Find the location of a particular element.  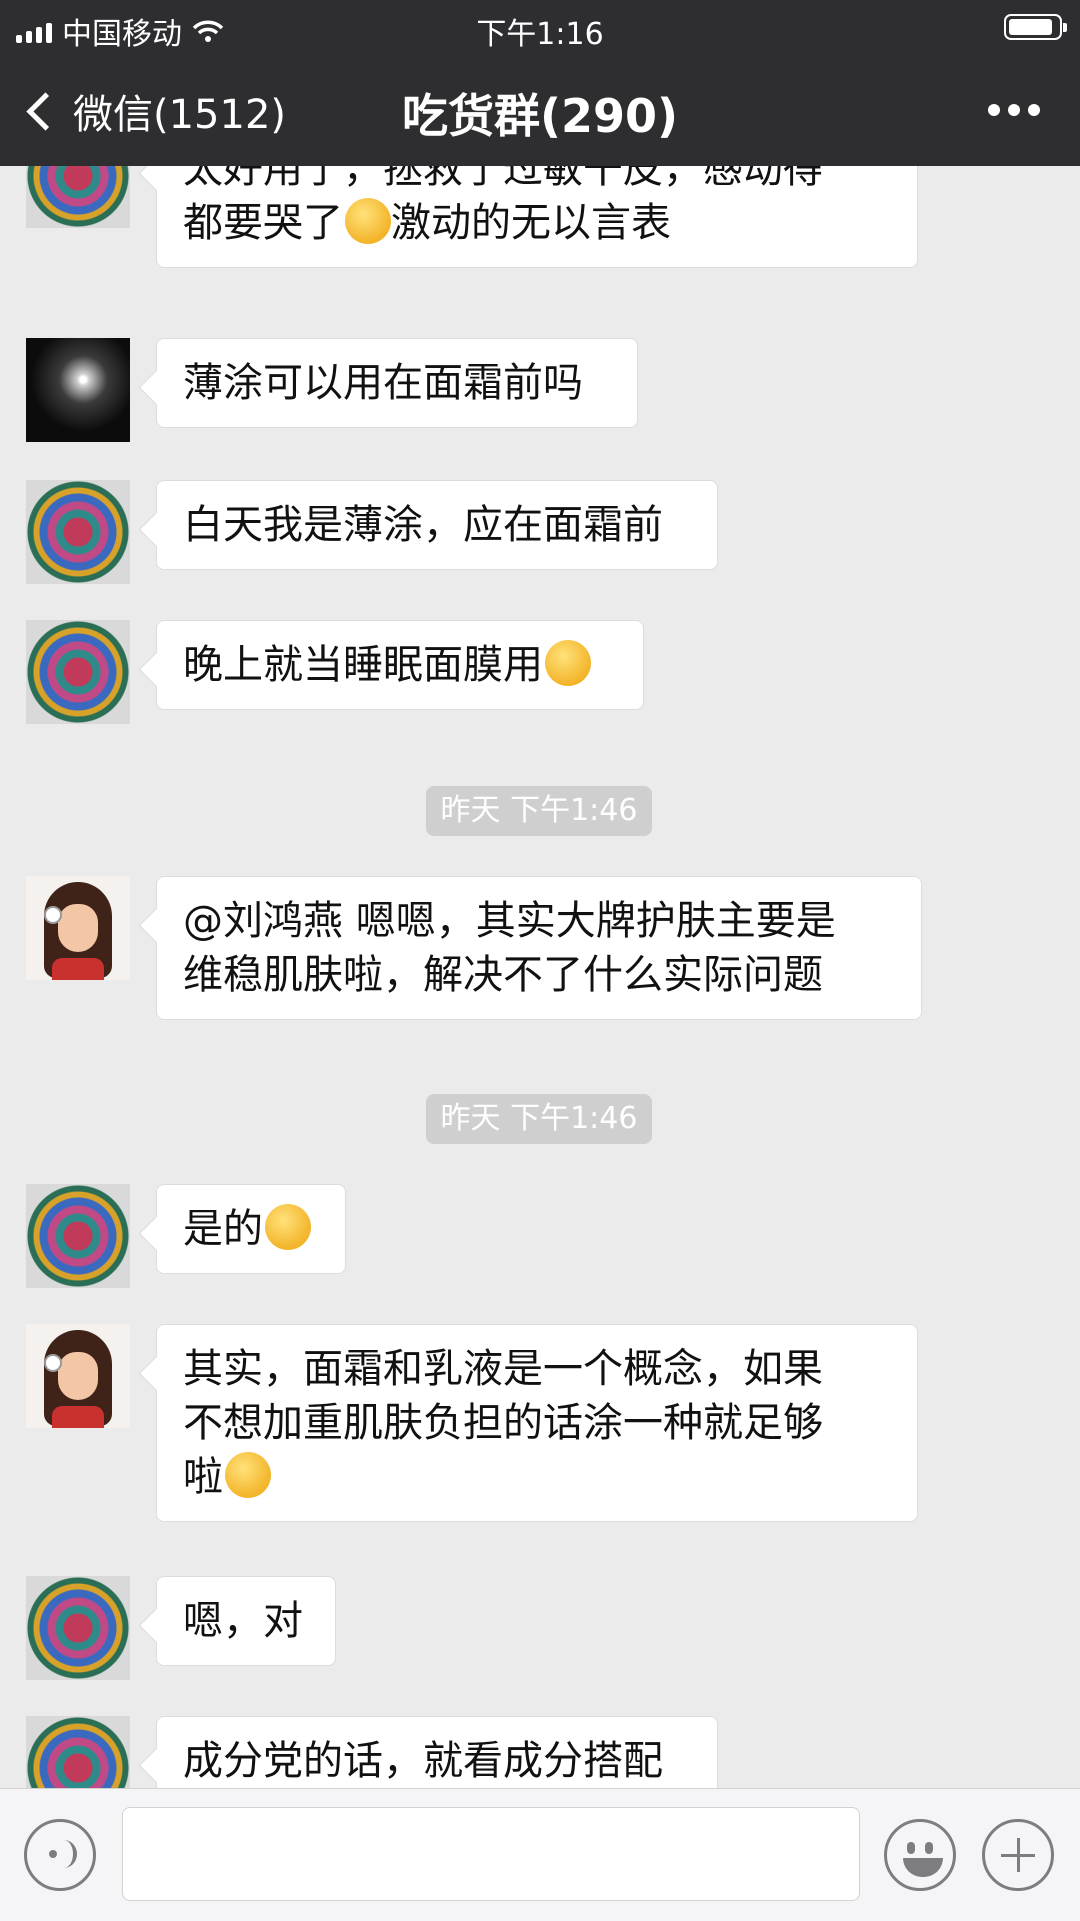

message-bubble: 嗯，对 is located at coordinates (246, 1621).